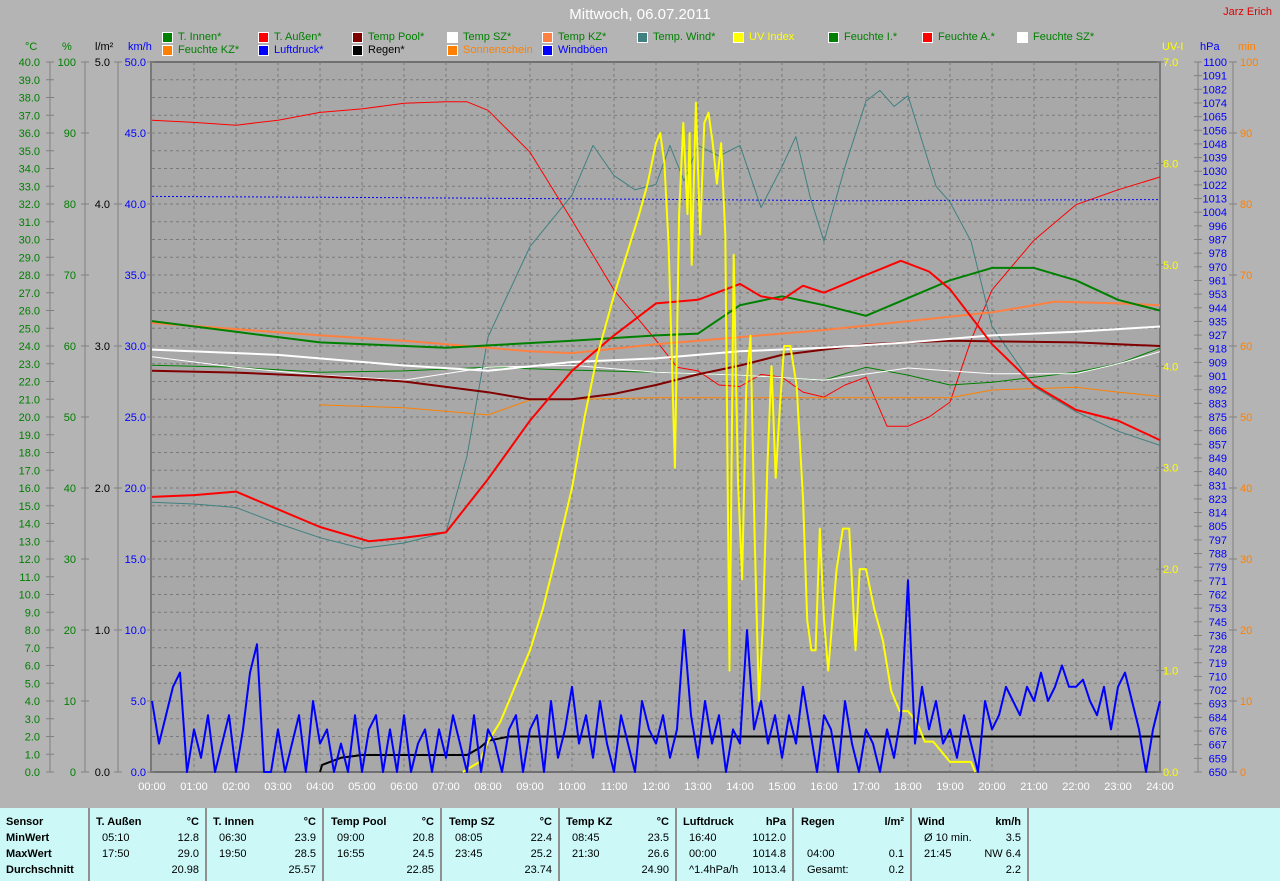 Image resolution: width=1280 pixels, height=881 pixels. Describe the element at coordinates (351, 838) in the screenshot. I see `cell-min_time: 09:00` at that location.